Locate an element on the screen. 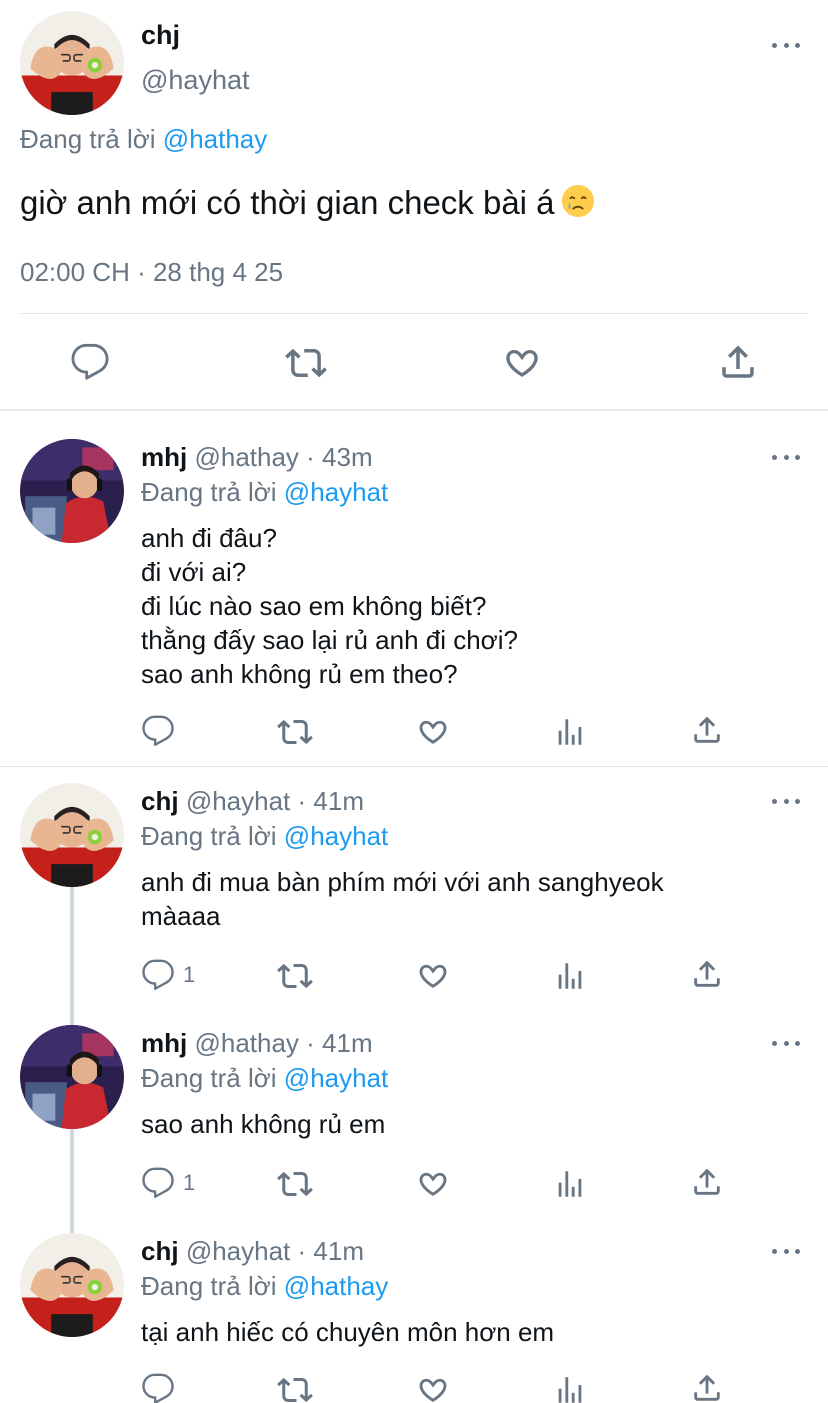 This screenshot has height=1403, width=828. tweet-text: giờ anh mới có thời gian check bài á is located at coordinates (307, 203).